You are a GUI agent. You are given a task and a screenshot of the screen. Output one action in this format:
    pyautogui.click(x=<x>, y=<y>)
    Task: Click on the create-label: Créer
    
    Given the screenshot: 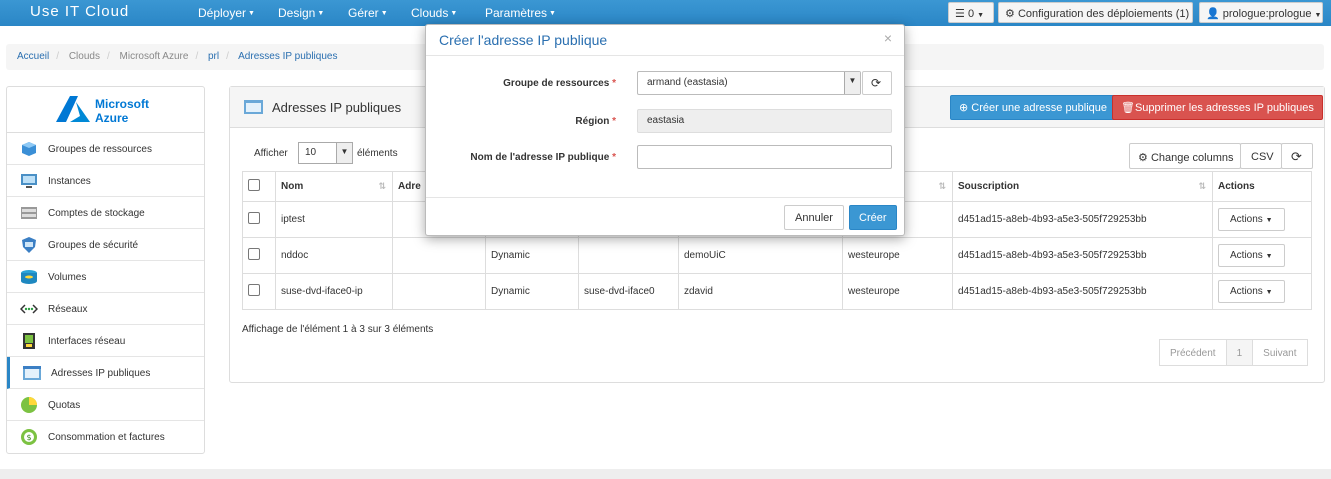 What is the action you would take?
    pyautogui.click(x=873, y=218)
    